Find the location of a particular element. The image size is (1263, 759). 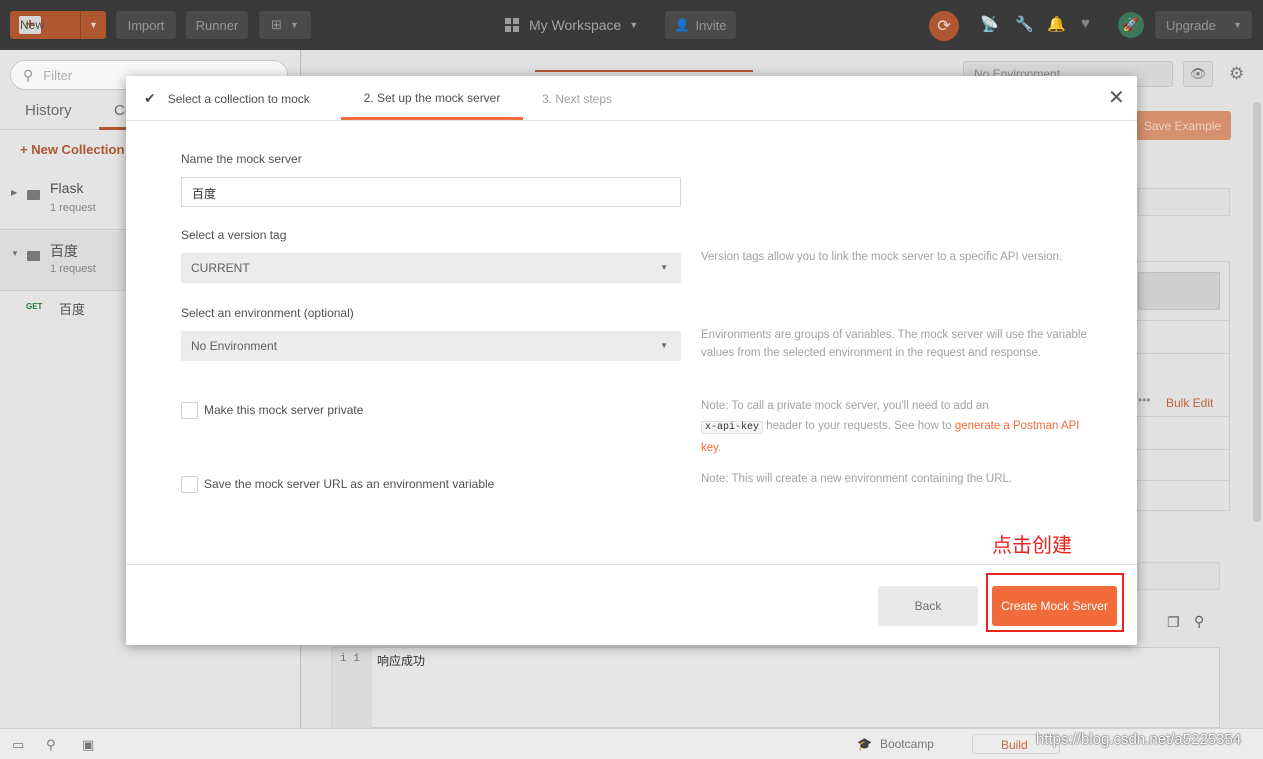

step-label: 3. Next steps is located at coordinates (577, 98).